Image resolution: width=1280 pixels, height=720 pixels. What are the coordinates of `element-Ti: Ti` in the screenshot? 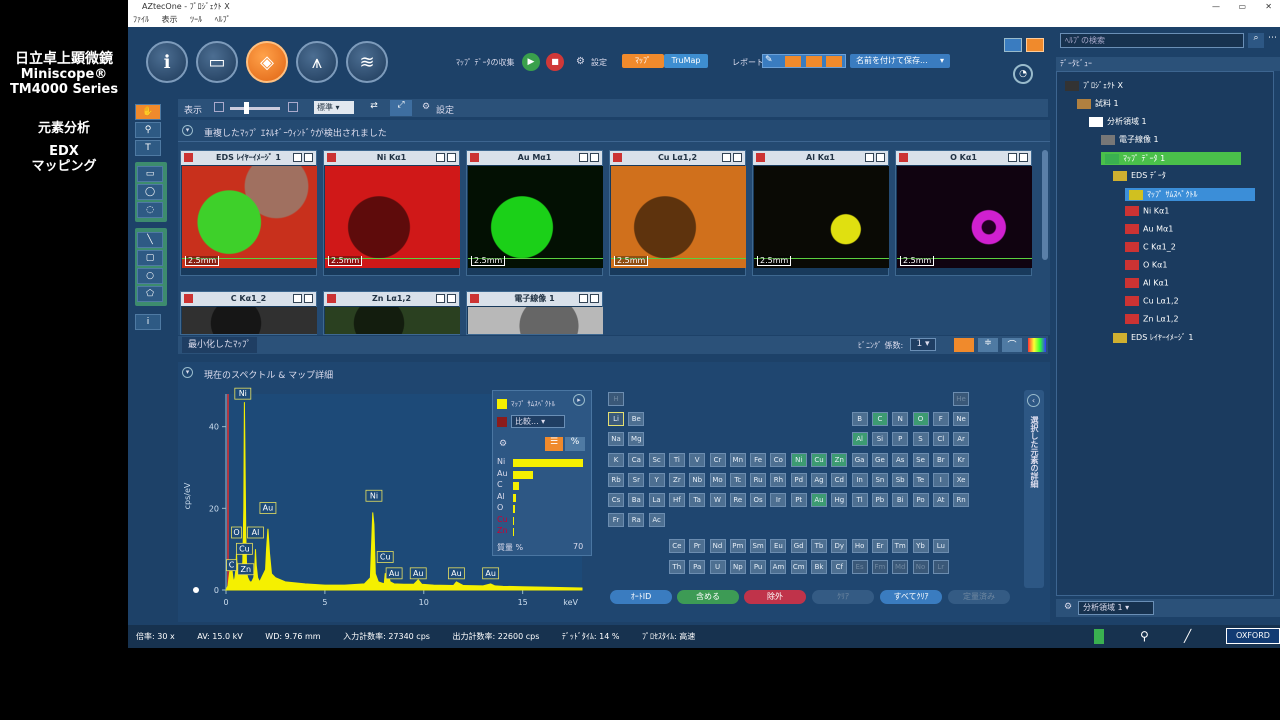 It's located at (676, 459).